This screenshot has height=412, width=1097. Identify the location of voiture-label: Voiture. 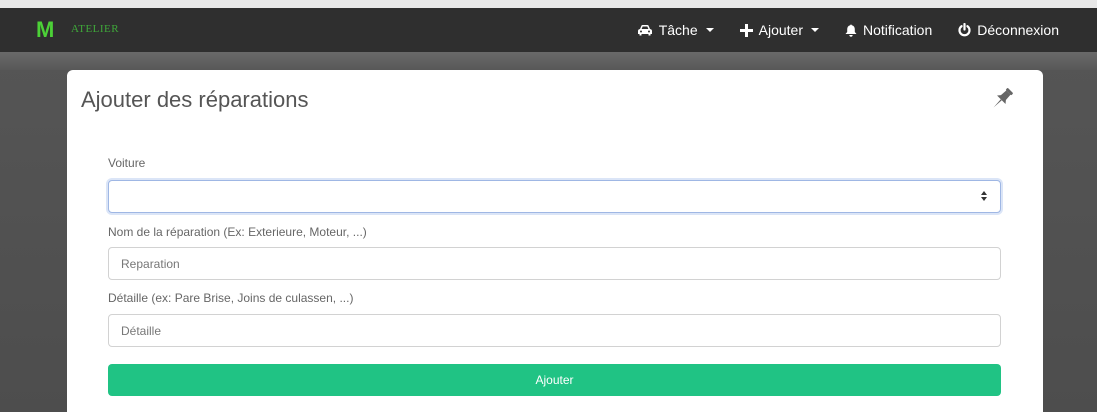
(127, 163).